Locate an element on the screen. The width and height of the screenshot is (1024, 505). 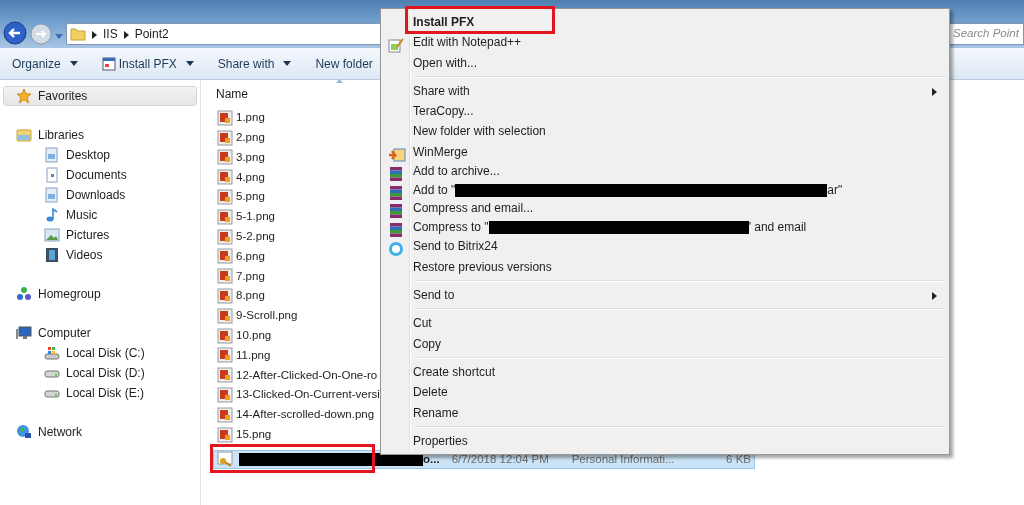
navigation-item: Favorites is located at coordinates (100, 96).